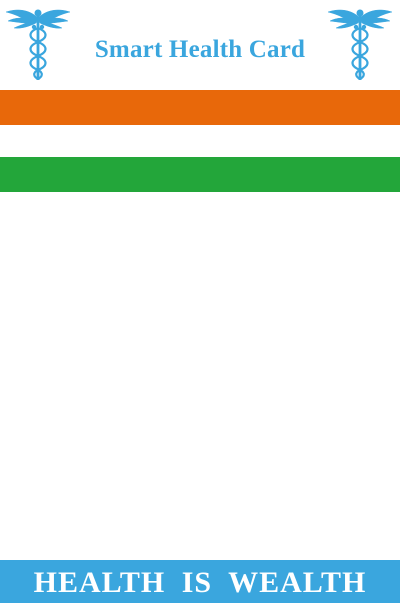 This screenshot has height=606, width=400. I want to click on white-stripe, so click(200, 141).